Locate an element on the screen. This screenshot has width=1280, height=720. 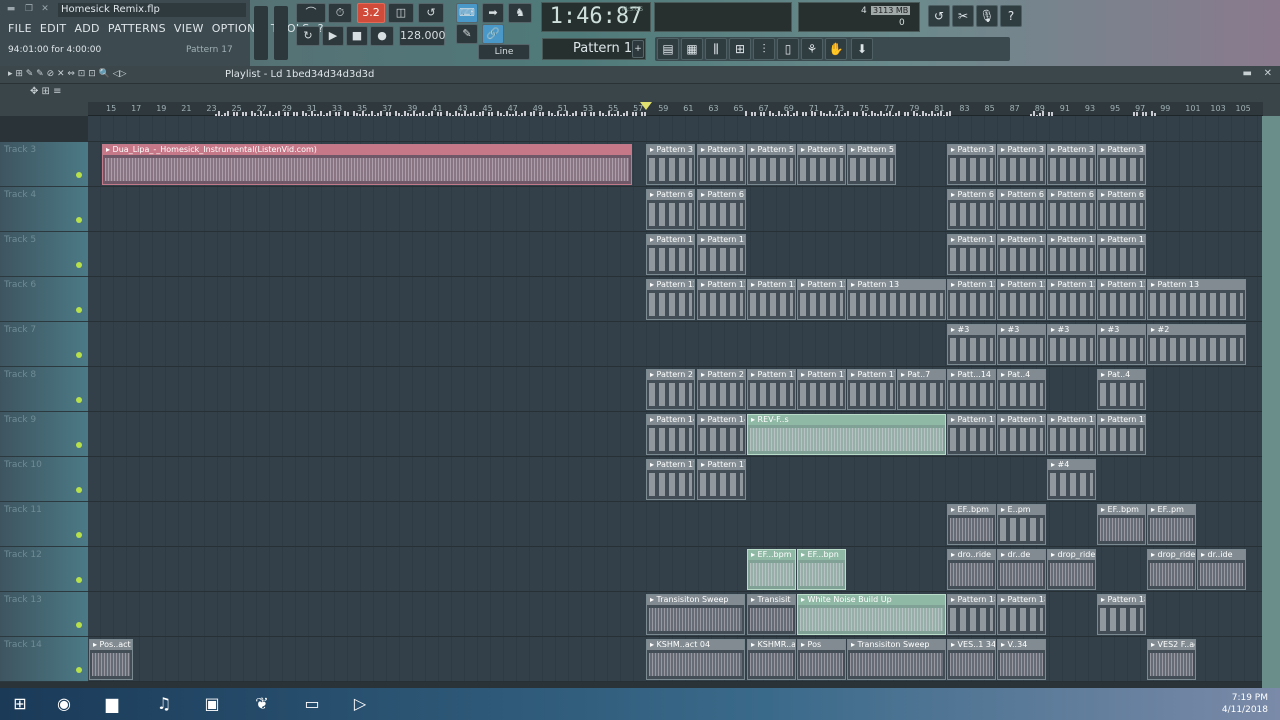
track-header: Track 7 is located at coordinates (44, 344).